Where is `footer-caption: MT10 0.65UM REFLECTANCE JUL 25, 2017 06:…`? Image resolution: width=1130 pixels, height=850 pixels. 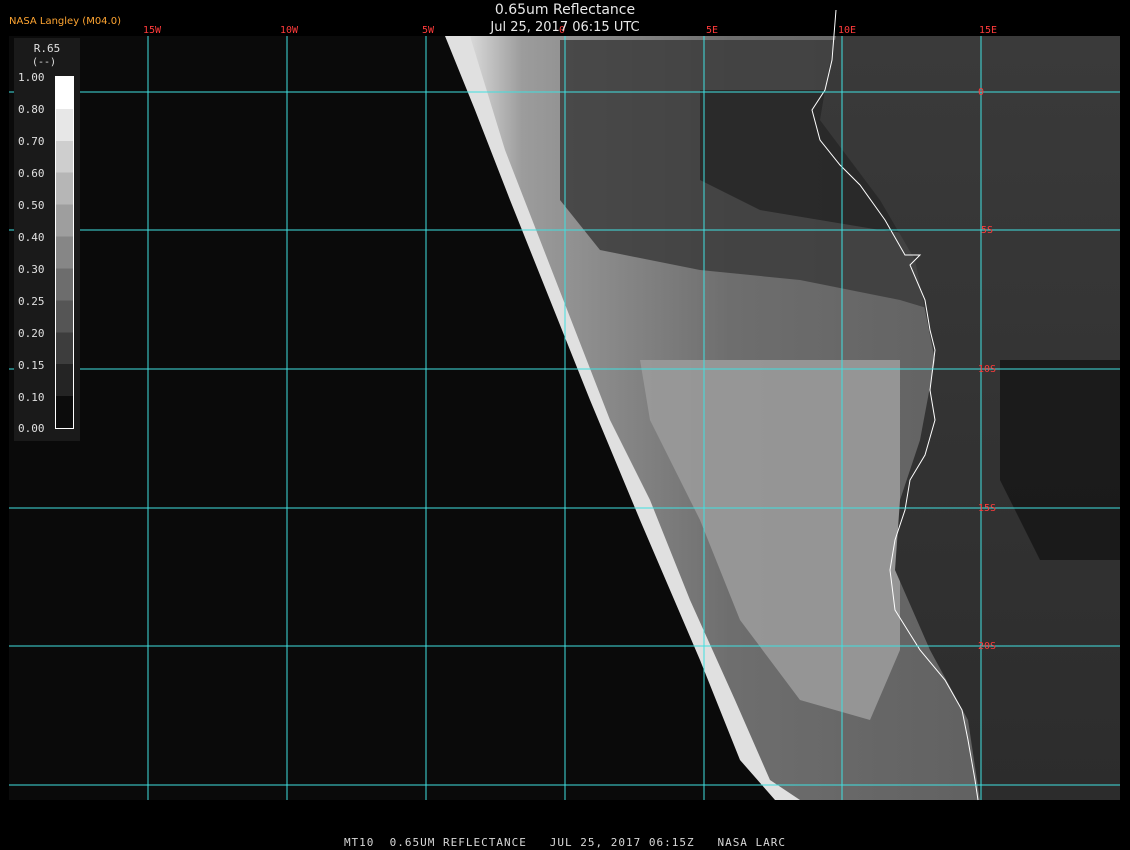 footer-caption: MT10 0.65UM REFLECTANCE JUL 25, 2017 06:… is located at coordinates (565, 842).